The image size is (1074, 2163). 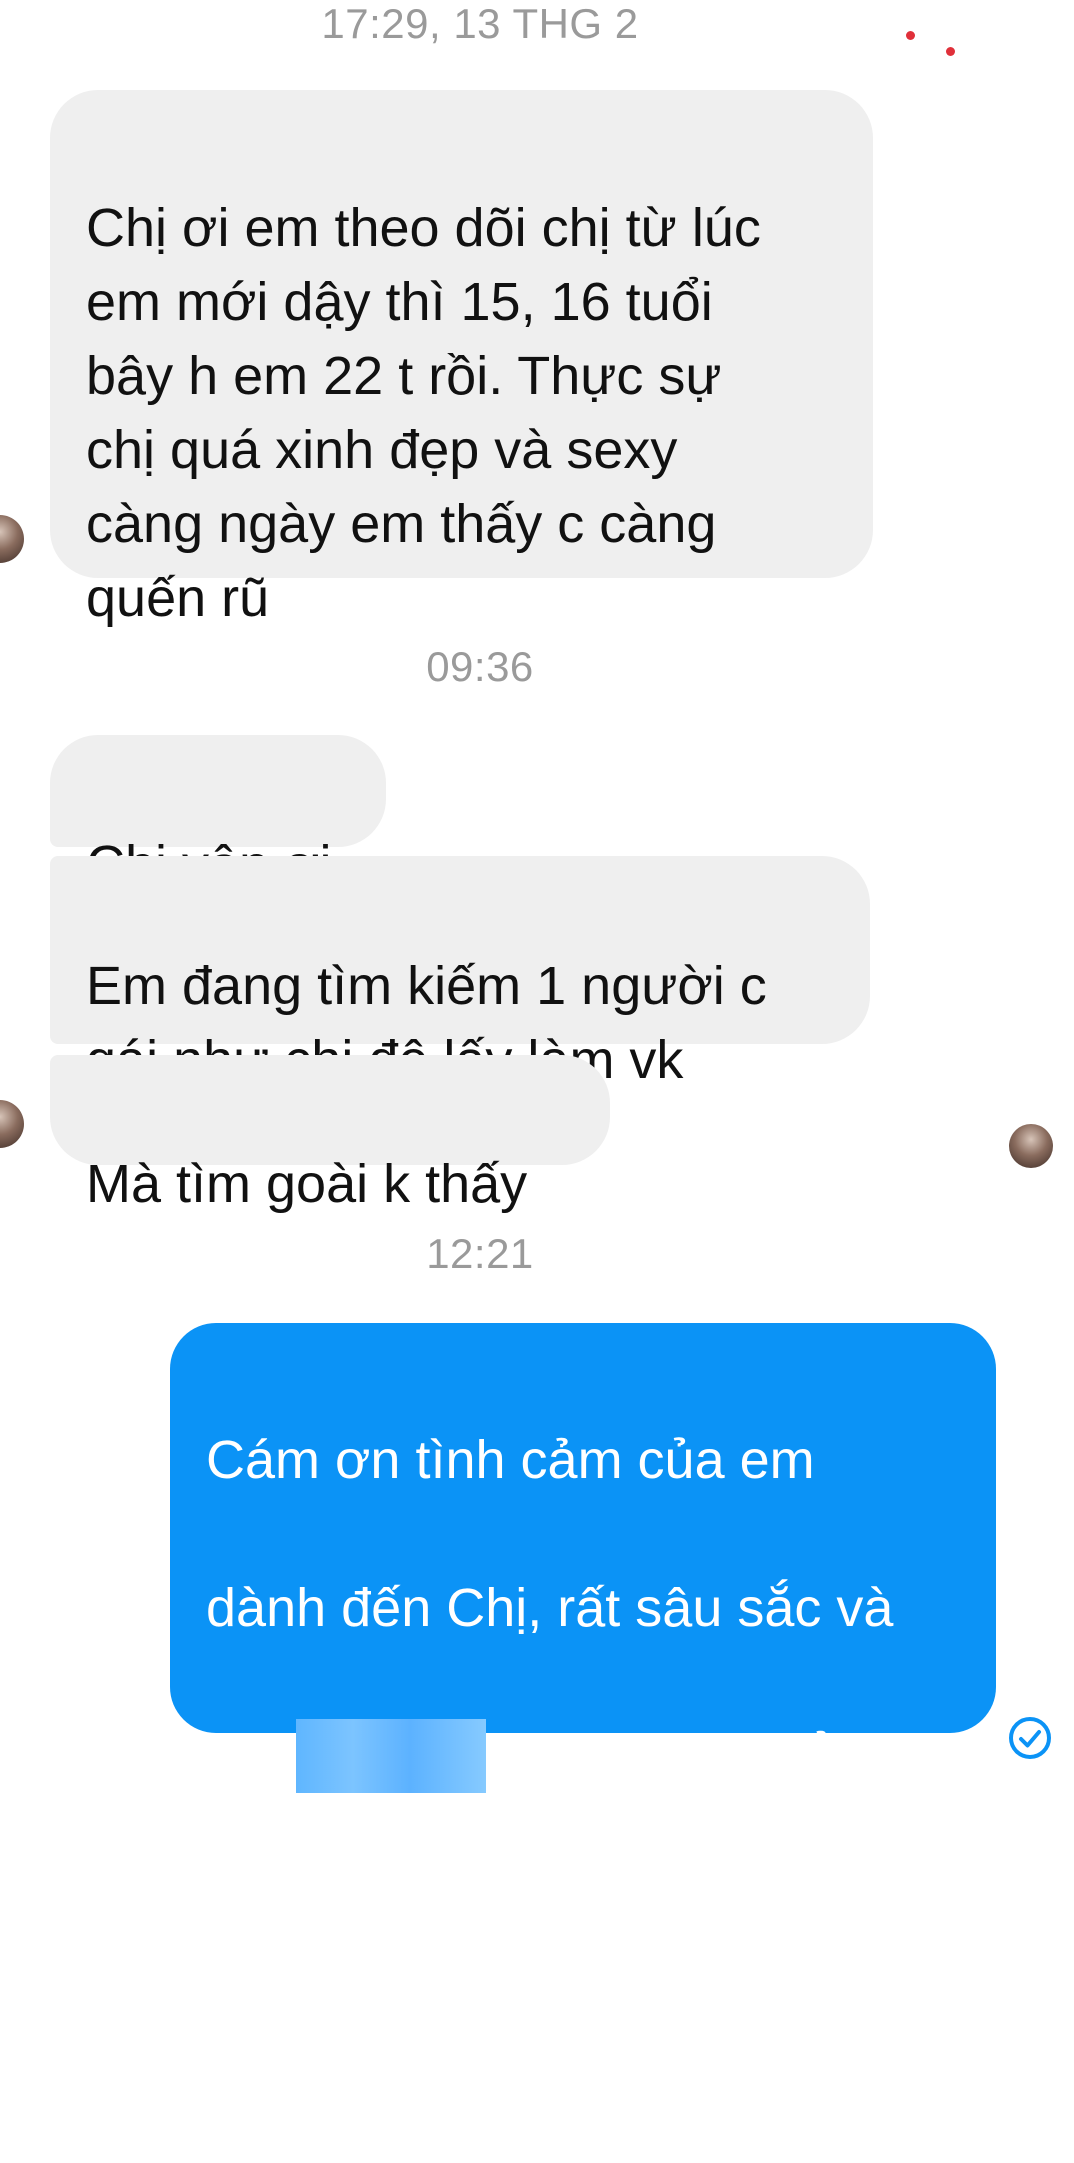 I want to click on timestamp: 09:36, so click(x=480, y=666).